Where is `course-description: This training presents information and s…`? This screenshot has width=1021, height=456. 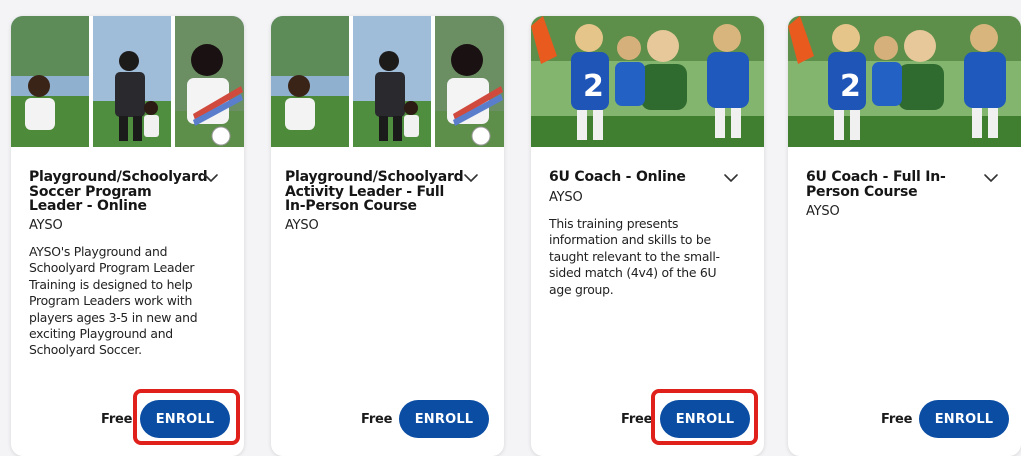 course-description: This training presents information and s… is located at coordinates (634, 256).